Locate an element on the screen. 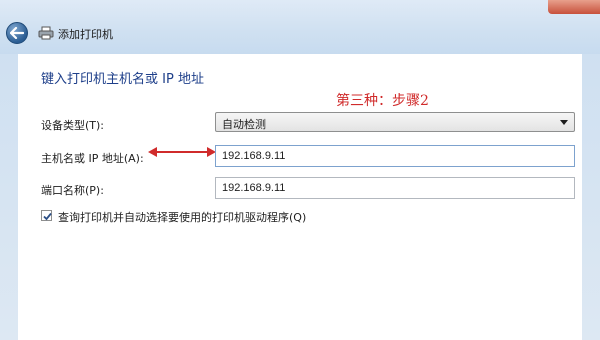 The height and width of the screenshot is (340, 600). chevron-down-icon is located at coordinates (564, 122).